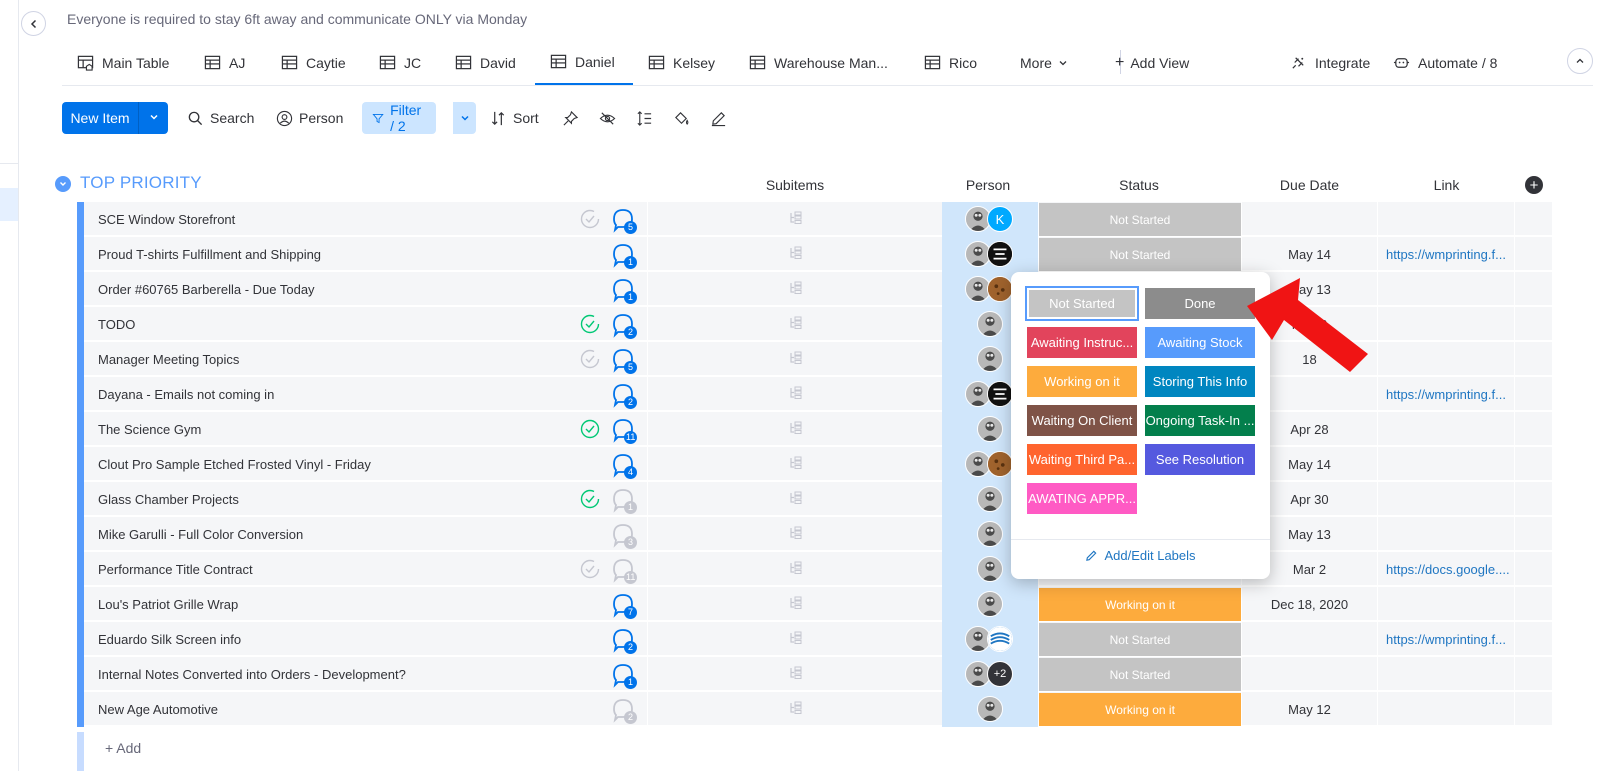  What do you see at coordinates (158, 709) in the screenshot?
I see `item-name: New Age Automotive` at bounding box center [158, 709].